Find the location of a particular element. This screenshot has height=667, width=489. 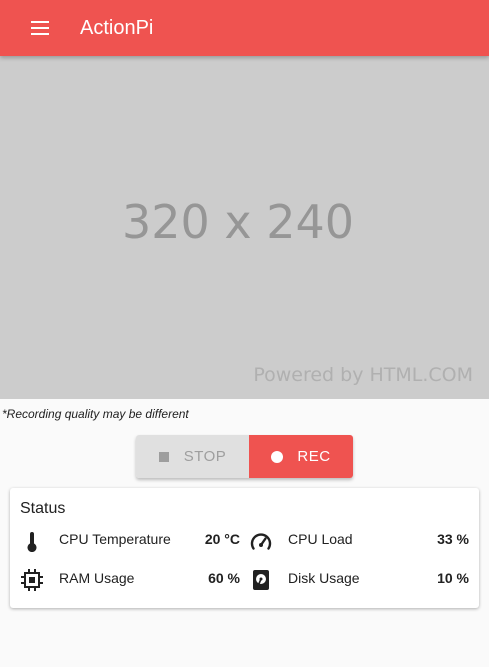

stop-button: STOP is located at coordinates (192, 456).